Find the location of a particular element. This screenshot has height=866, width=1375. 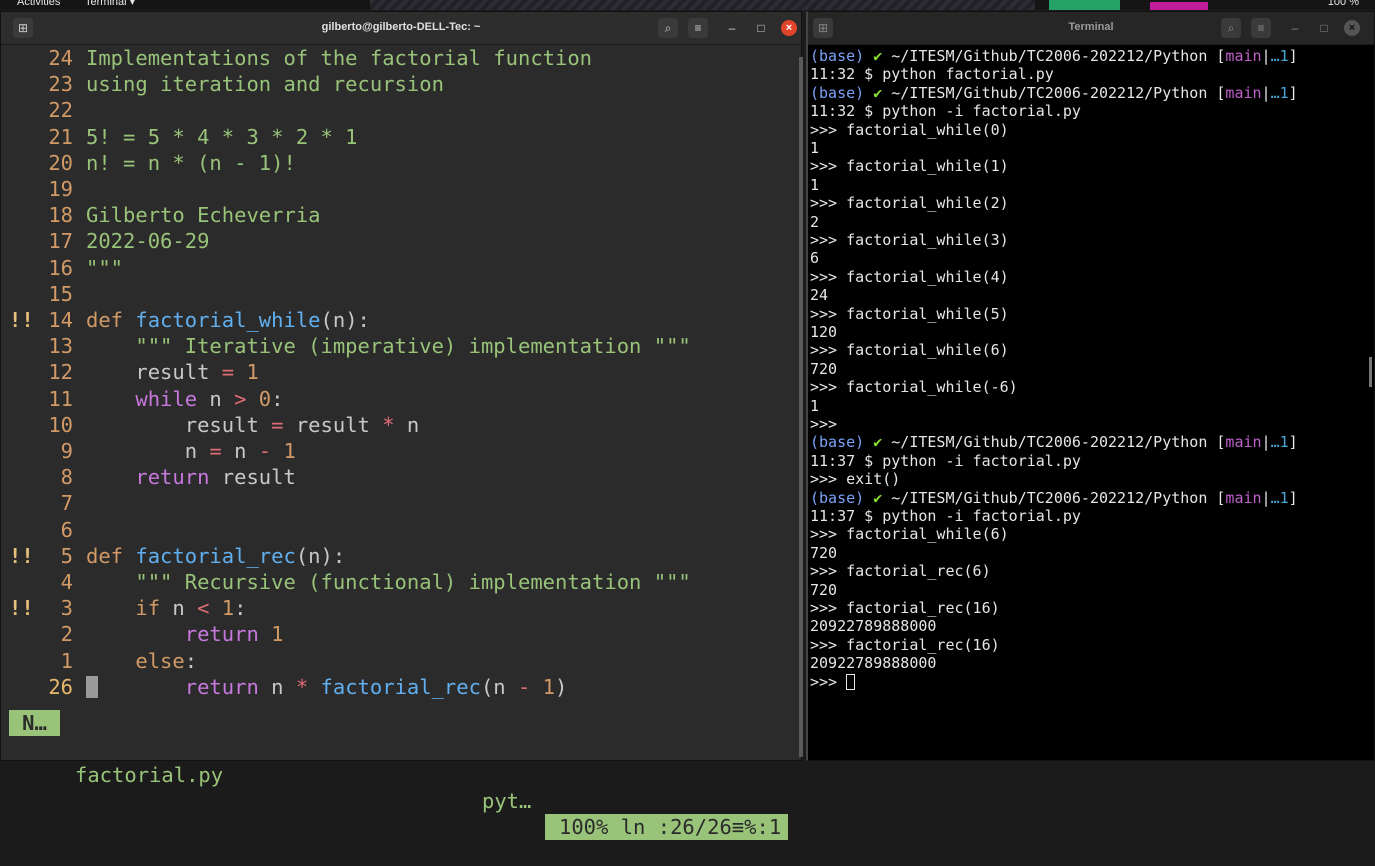

activities-button: Activities is located at coordinates (38, 4).